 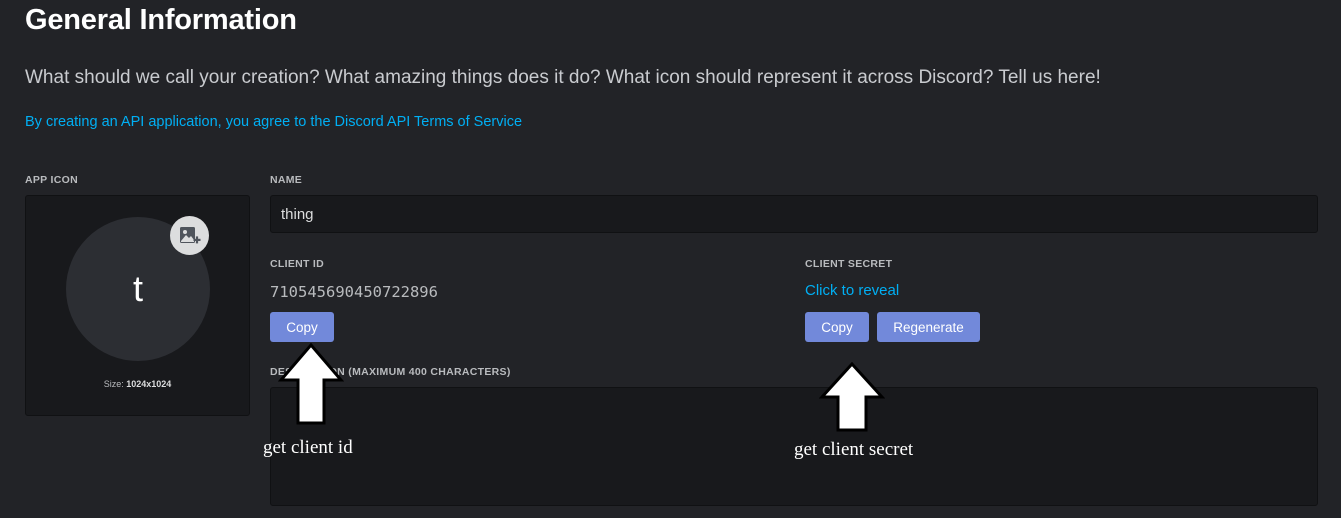 What do you see at coordinates (113, 384) in the screenshot?
I see `icon-size-label: Size:` at bounding box center [113, 384].